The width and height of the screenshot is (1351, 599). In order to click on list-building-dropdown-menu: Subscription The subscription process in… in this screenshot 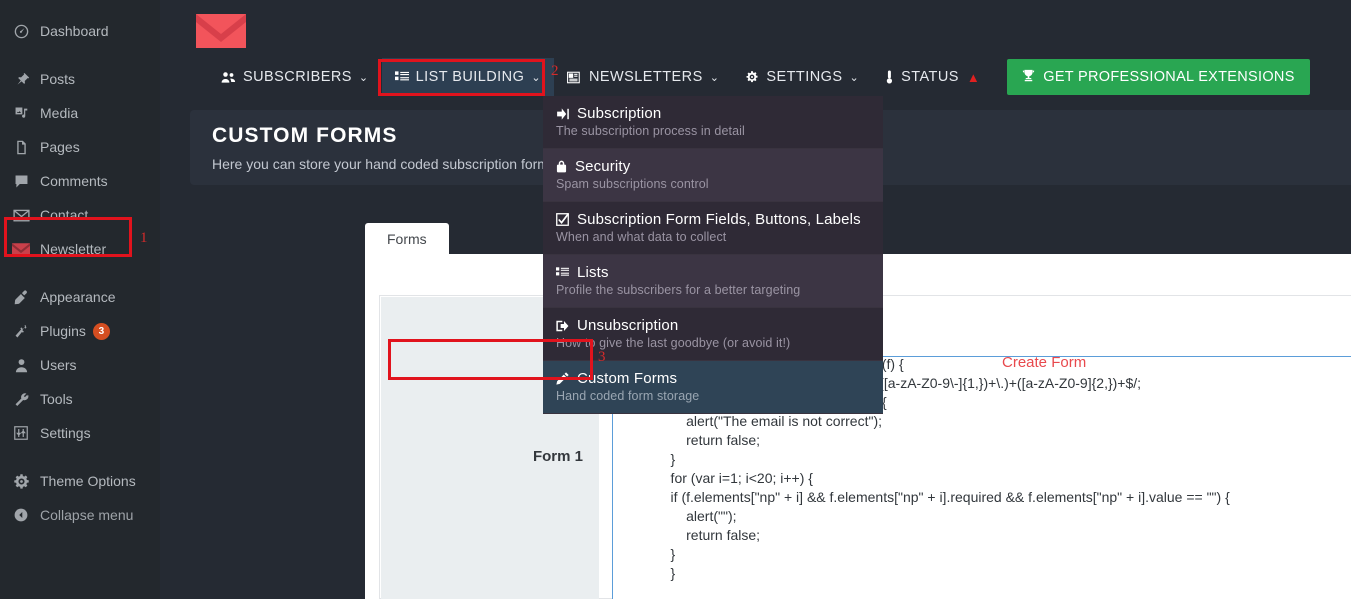, I will do `click(713, 255)`.